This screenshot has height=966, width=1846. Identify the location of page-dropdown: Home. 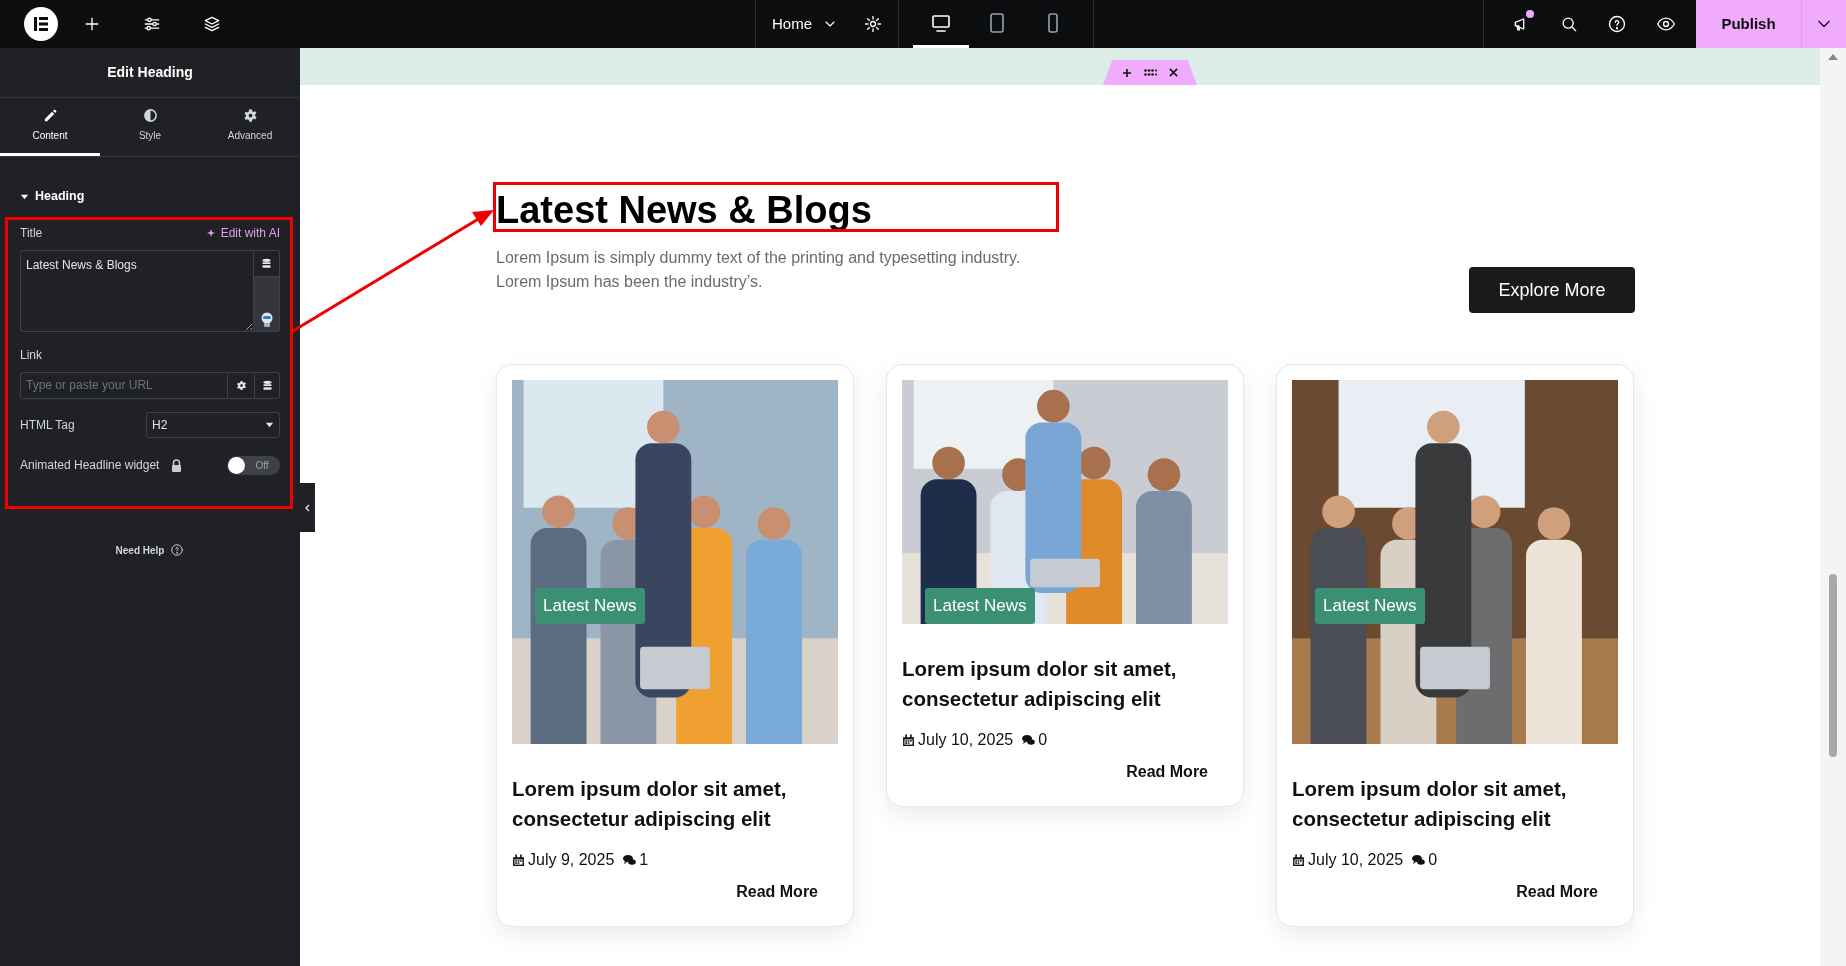
(802, 24).